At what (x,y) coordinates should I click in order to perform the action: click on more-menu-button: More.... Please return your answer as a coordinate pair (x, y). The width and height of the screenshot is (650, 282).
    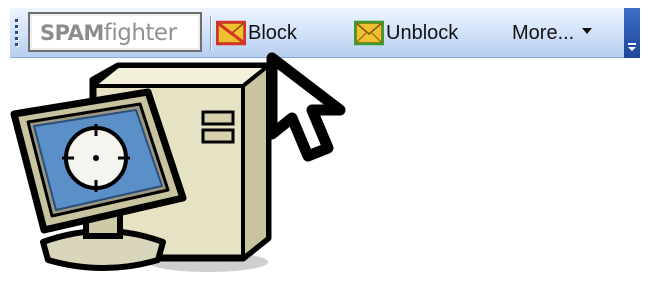
    Looking at the image, I should click on (552, 33).